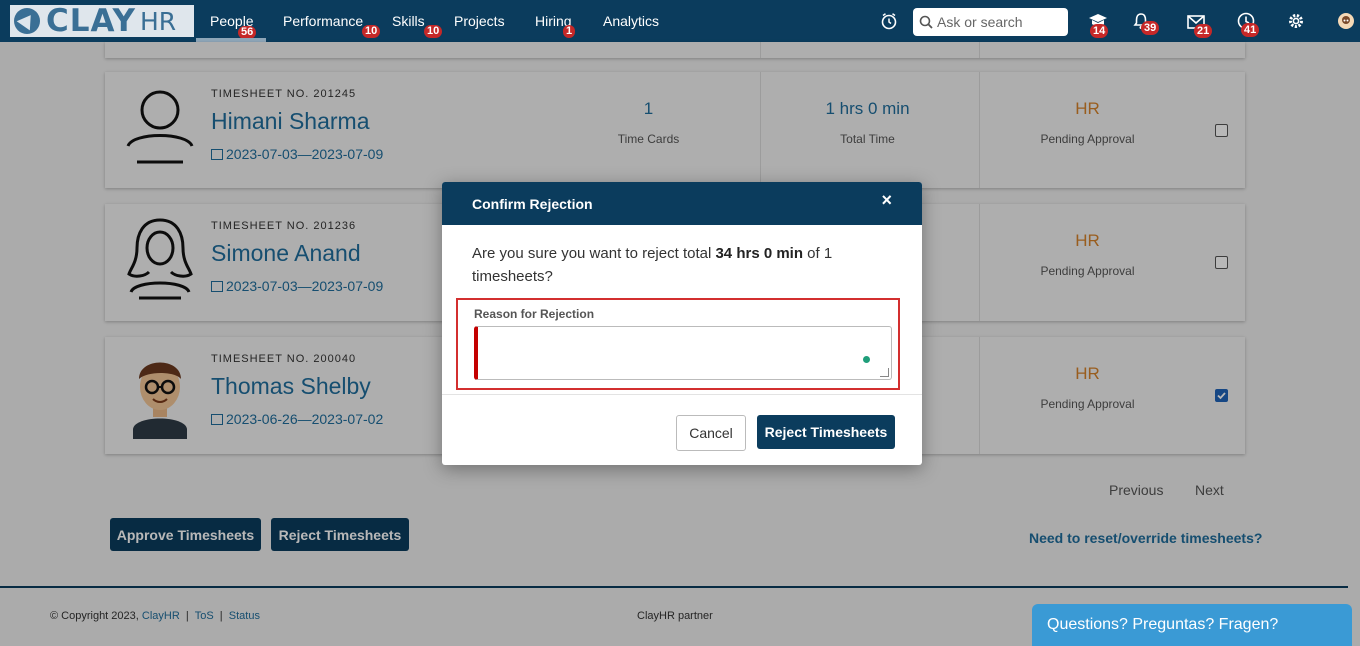  What do you see at coordinates (1250, 30) in the screenshot?
I see `help-badge: 41` at bounding box center [1250, 30].